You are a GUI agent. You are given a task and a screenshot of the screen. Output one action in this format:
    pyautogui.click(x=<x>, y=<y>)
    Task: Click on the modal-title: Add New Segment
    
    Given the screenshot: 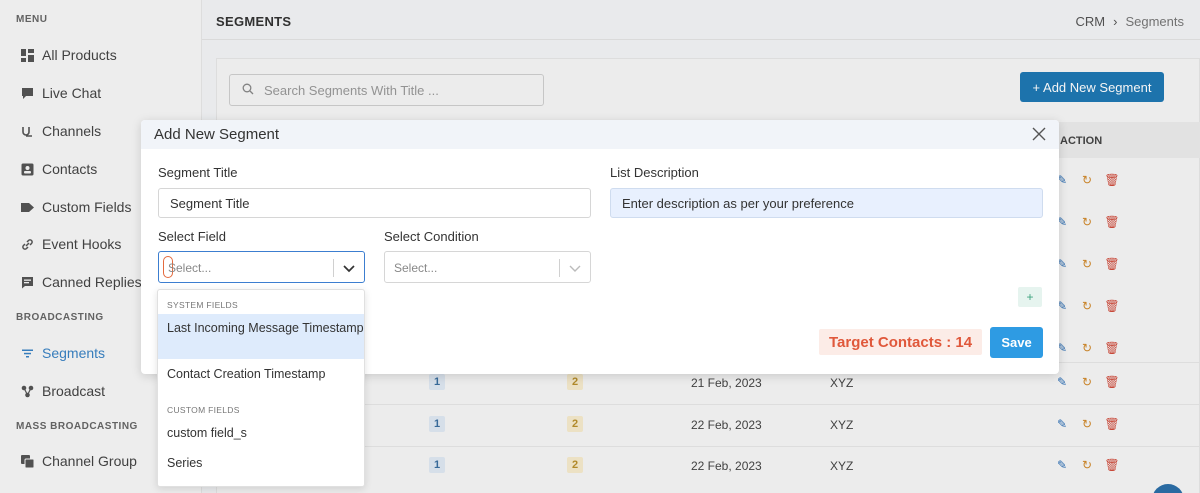 What is the action you would take?
    pyautogui.click(x=217, y=134)
    